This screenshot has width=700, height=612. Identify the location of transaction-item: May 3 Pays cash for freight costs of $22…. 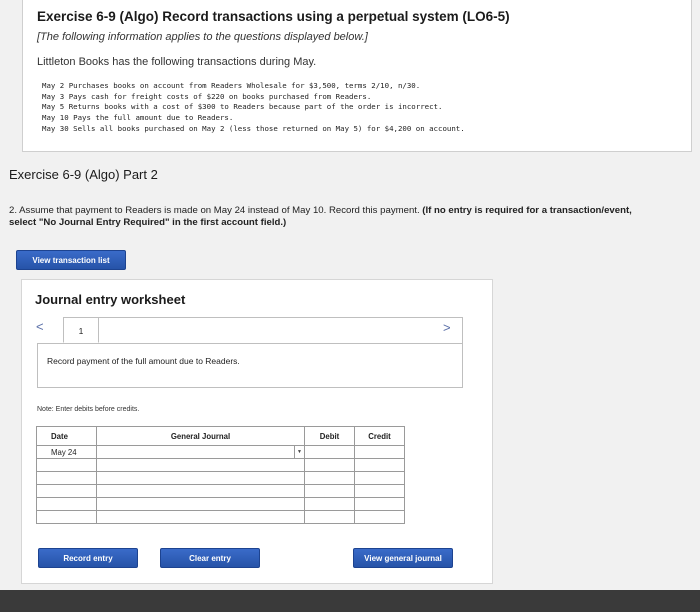
(207, 96).